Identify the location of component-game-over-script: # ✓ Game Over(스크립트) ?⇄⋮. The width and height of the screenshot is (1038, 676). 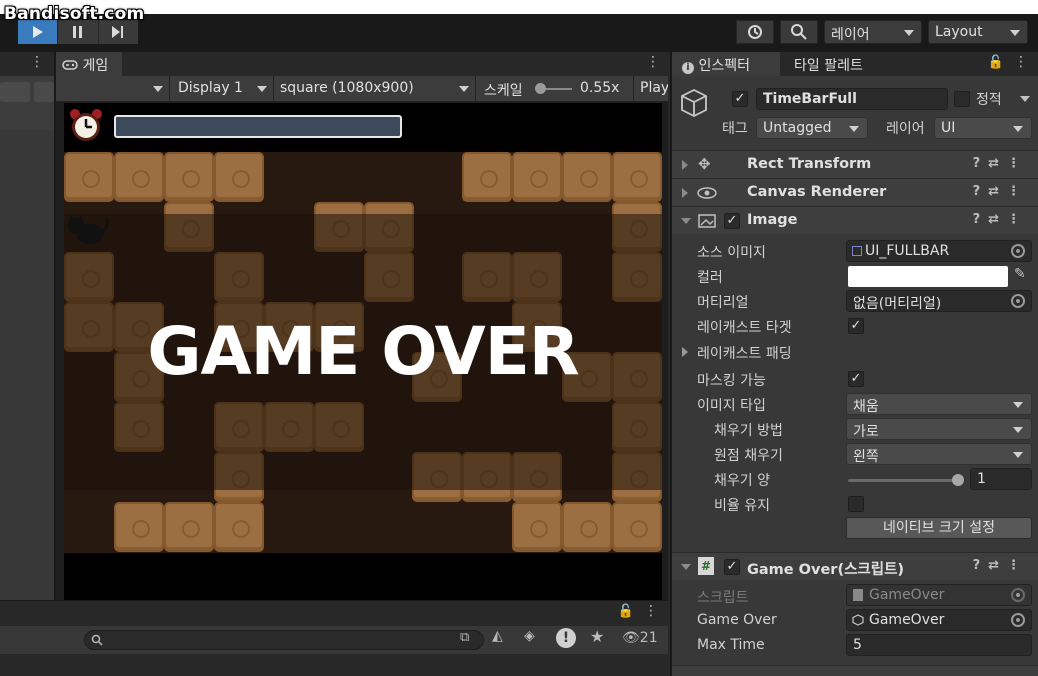
(855, 566).